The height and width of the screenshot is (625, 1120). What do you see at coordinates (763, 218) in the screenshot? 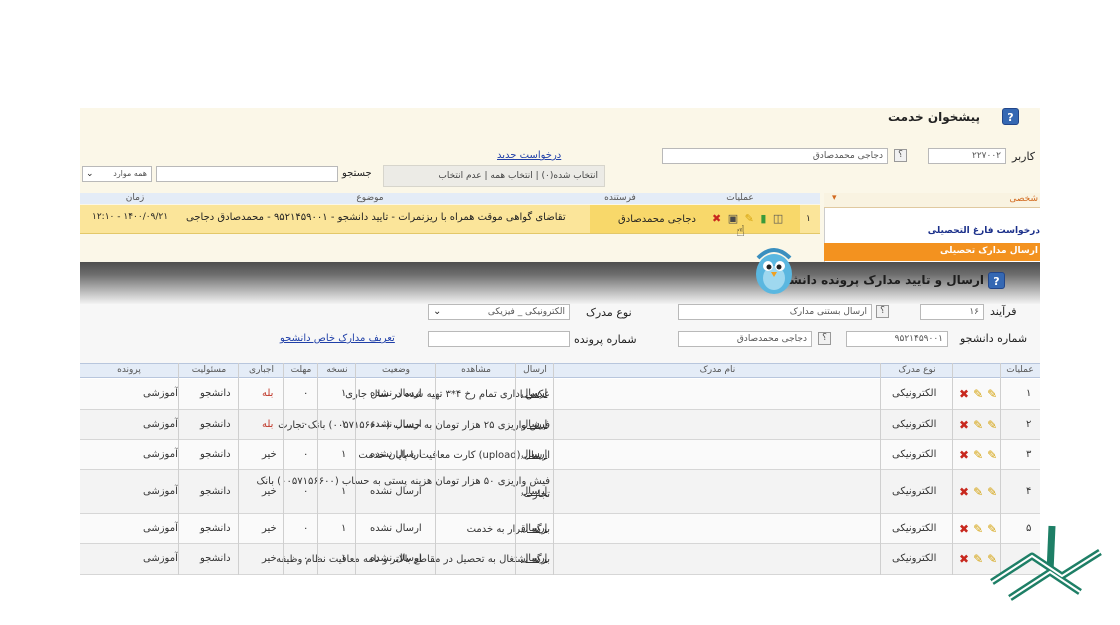
I see `attach-icon: ▮` at bounding box center [763, 218].